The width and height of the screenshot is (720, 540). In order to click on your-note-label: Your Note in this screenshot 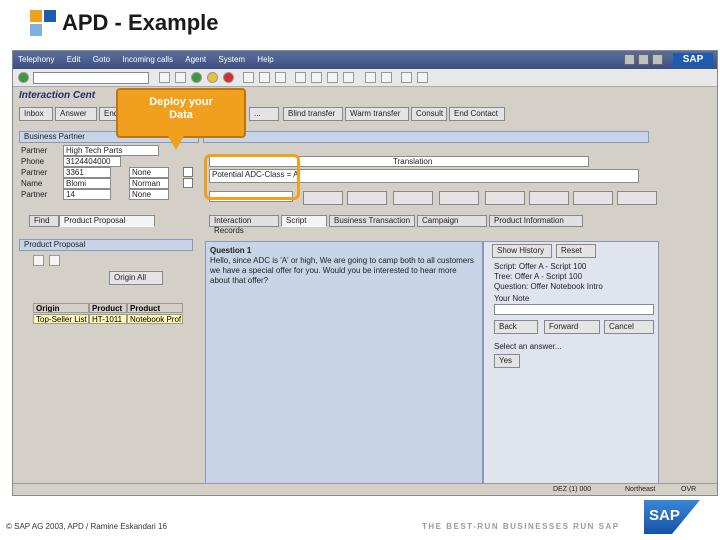, I will do `click(512, 298)`.